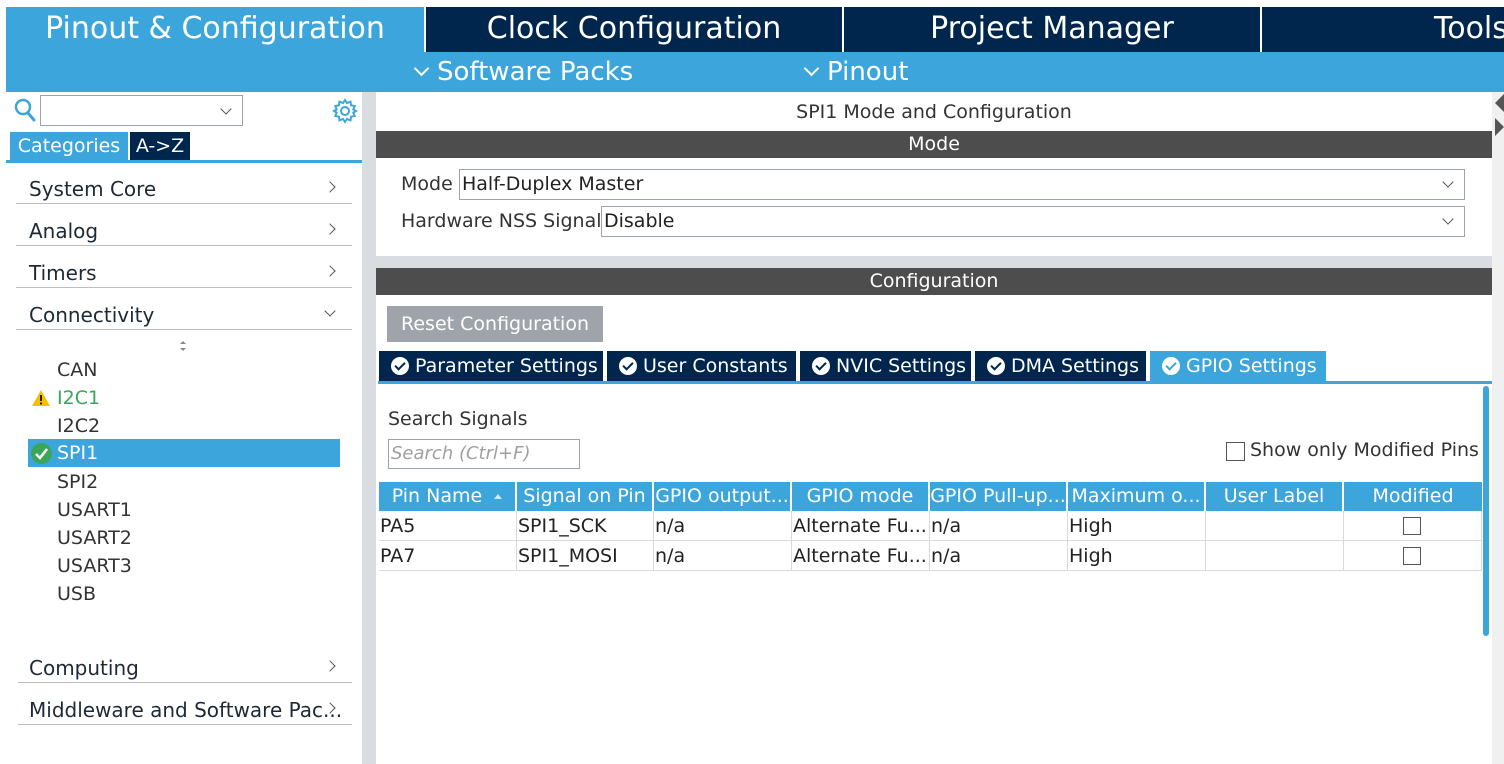 The image size is (1504, 764). What do you see at coordinates (77, 594) in the screenshot?
I see `item-label: USB` at bounding box center [77, 594].